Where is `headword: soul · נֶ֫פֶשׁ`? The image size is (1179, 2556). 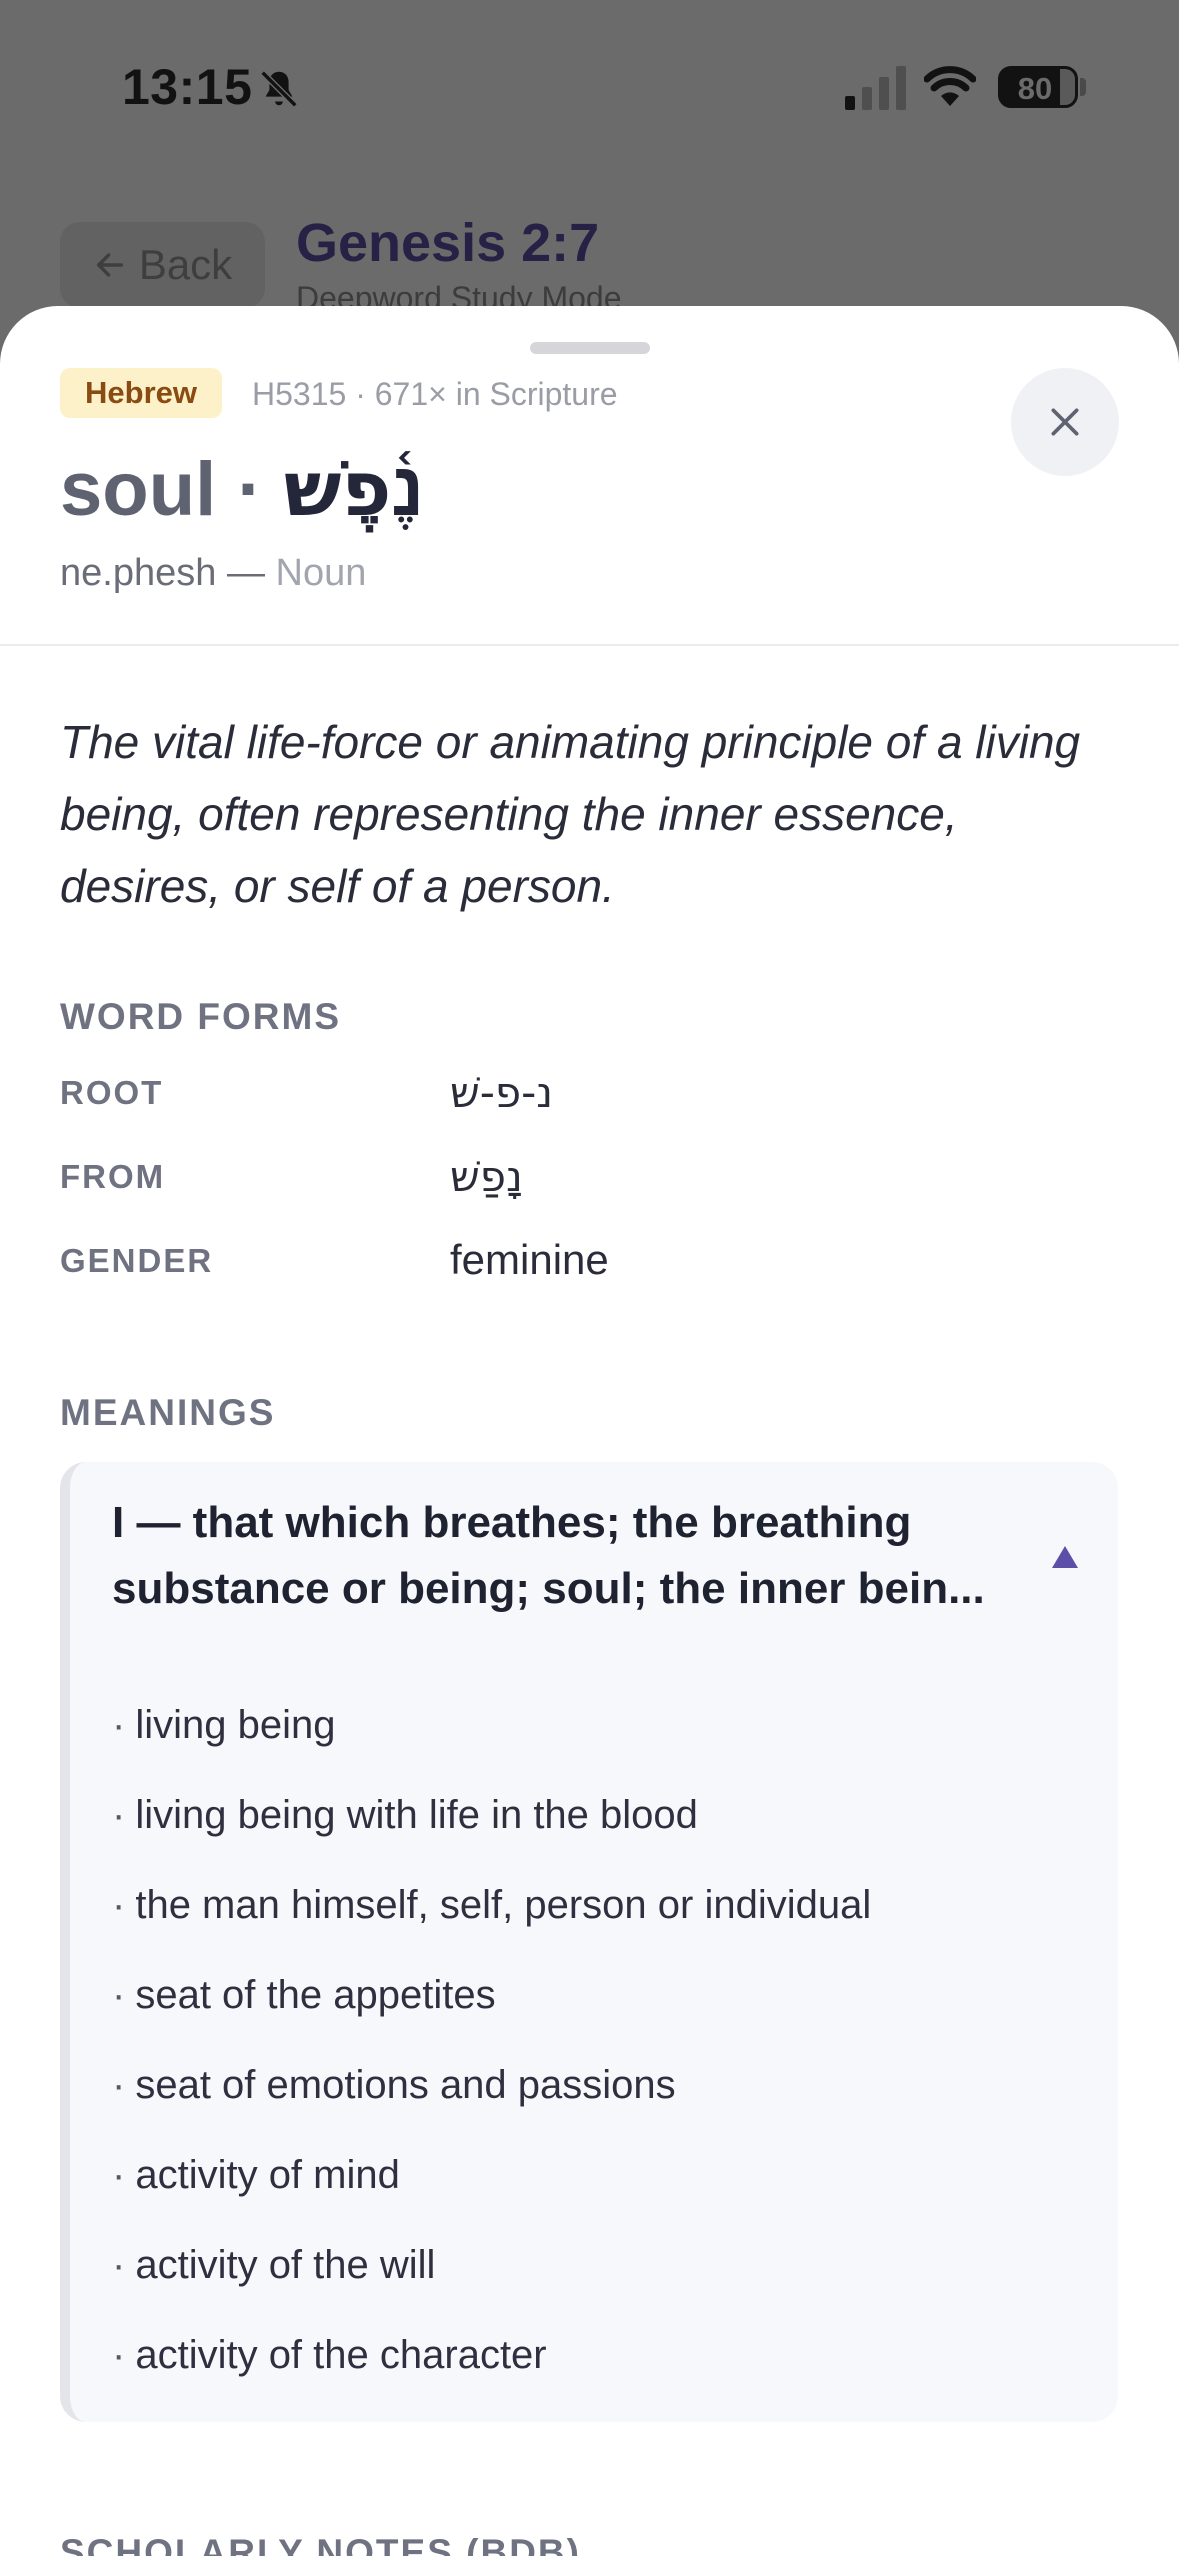 headword: soul · נֶ֫פֶשׁ is located at coordinates (242, 488).